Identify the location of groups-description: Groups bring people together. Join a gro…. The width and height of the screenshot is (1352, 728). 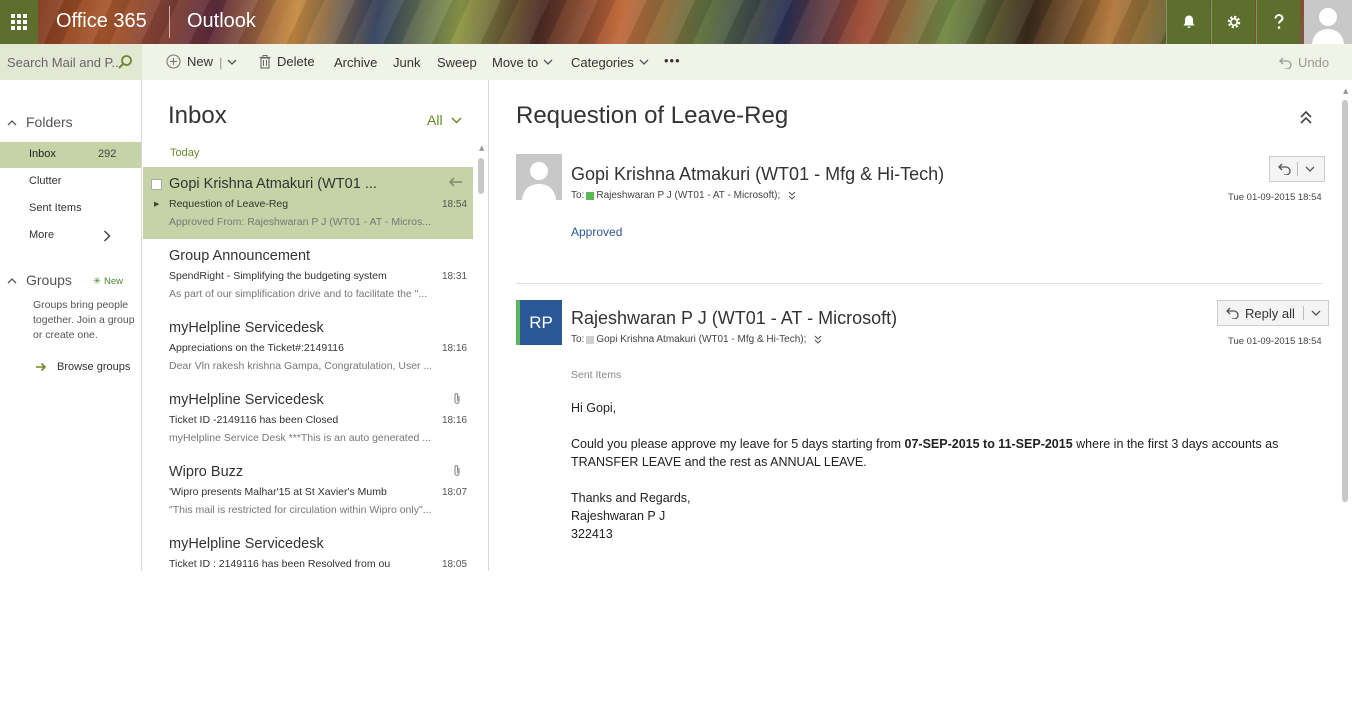
(84, 320).